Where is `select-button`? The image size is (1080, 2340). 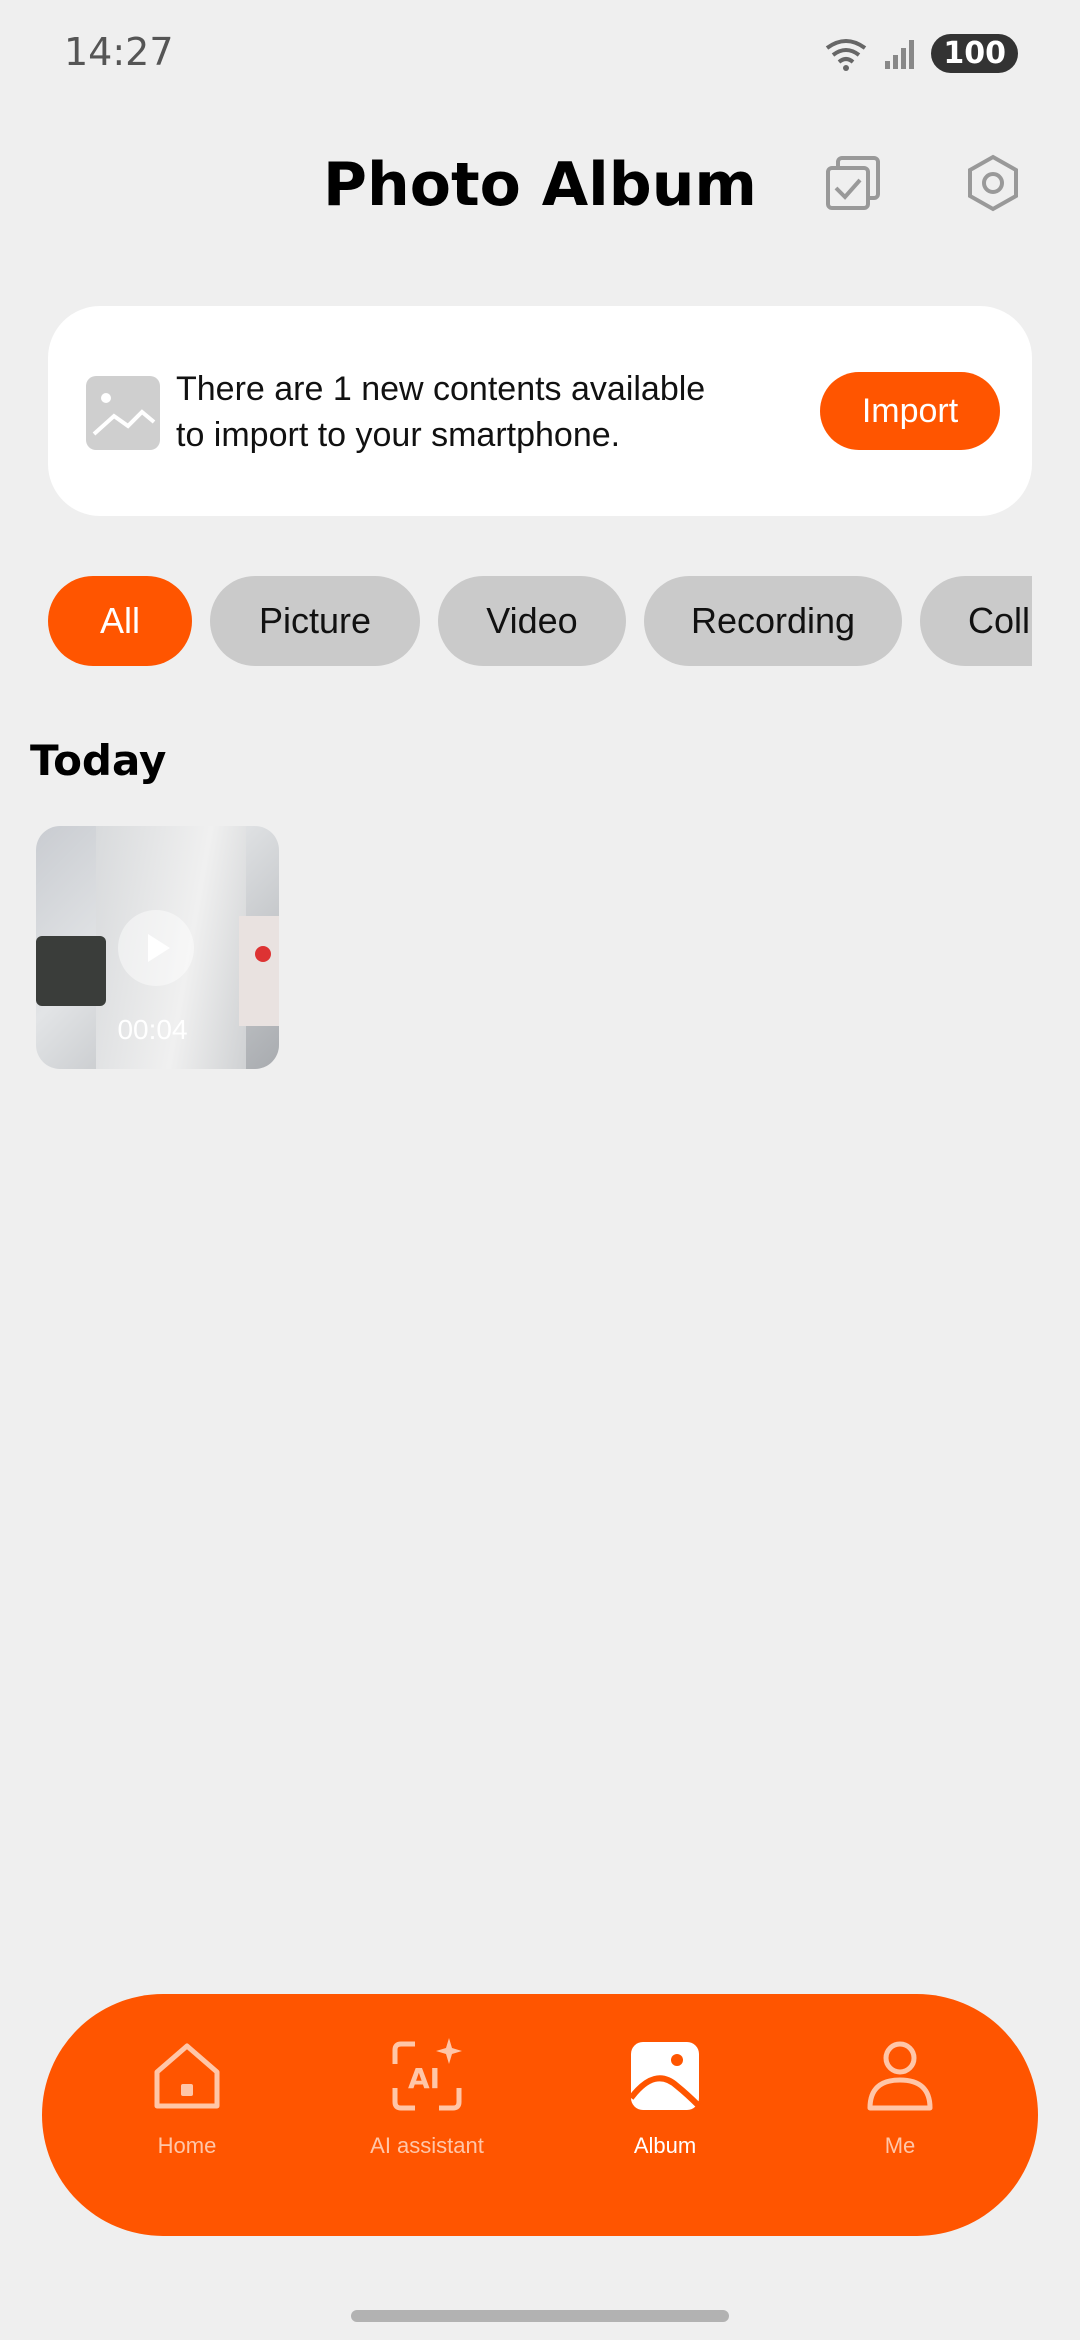 select-button is located at coordinates (853, 183).